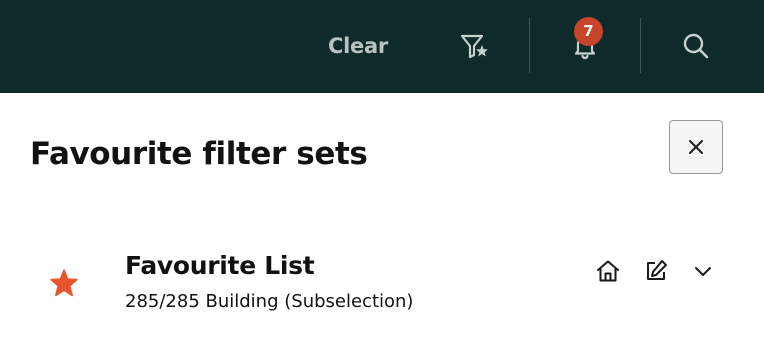 The height and width of the screenshot is (340, 764). I want to click on notification-count-badge: 7, so click(588, 31).